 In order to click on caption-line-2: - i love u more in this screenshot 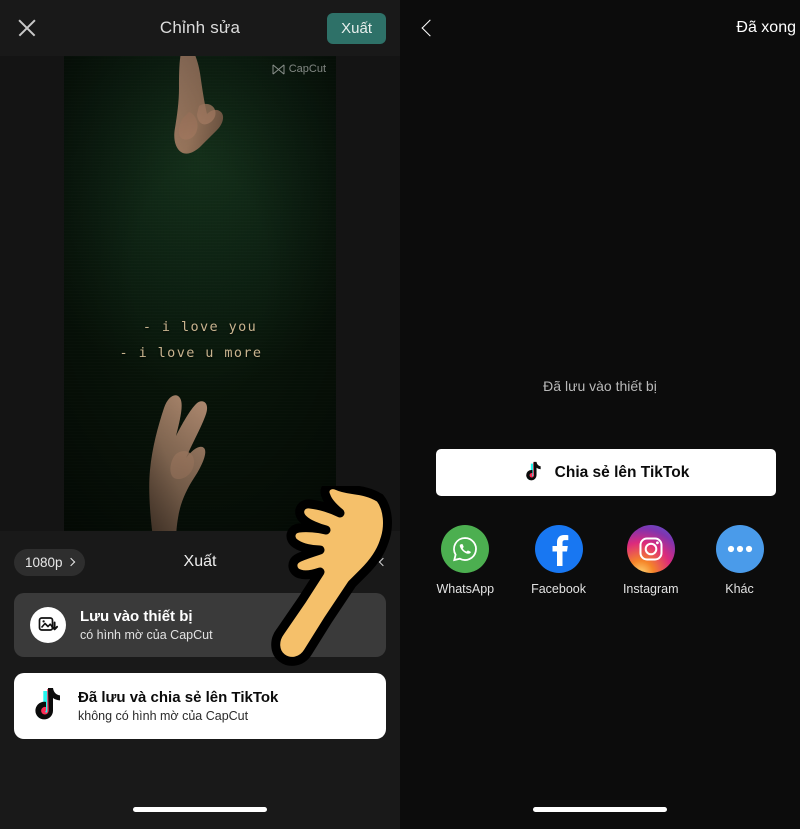, I will do `click(191, 353)`.